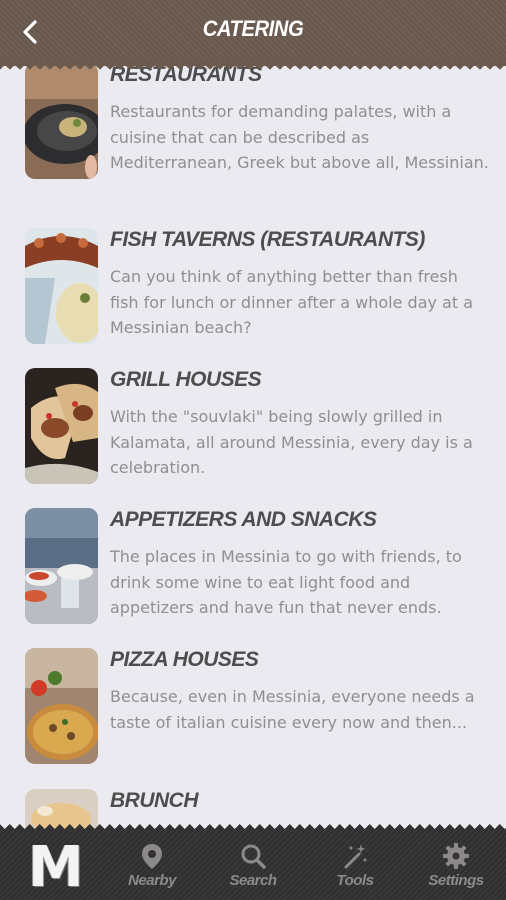 This screenshot has height=900, width=506. What do you see at coordinates (61, 706) in the screenshot?
I see `pizza-houses-thumbnail` at bounding box center [61, 706].